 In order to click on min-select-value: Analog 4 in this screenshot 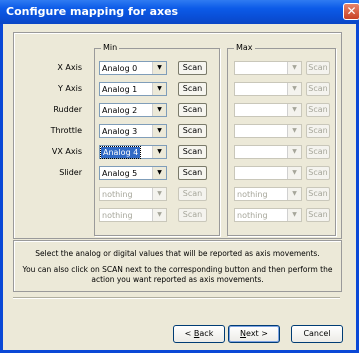, I will do `click(120, 152)`.